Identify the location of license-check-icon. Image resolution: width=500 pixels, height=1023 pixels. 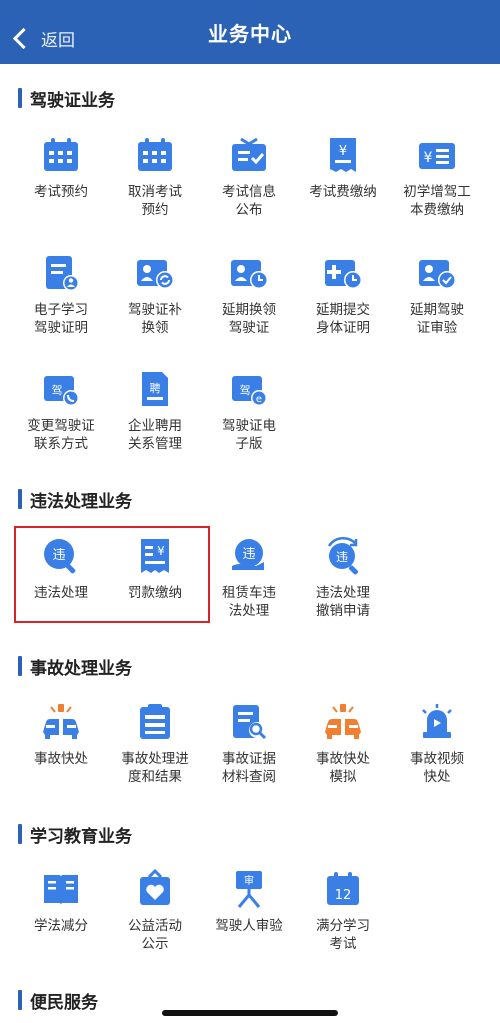
(437, 274).